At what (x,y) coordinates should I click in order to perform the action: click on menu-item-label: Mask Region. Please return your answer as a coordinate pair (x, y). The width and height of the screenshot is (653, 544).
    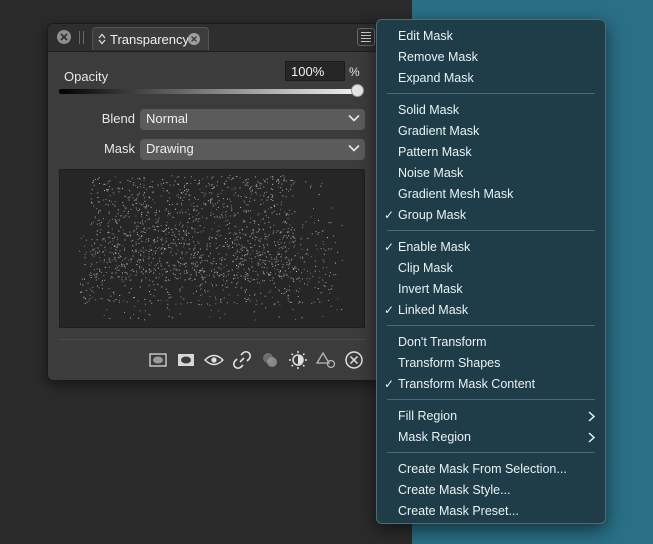
    Looking at the image, I should click on (434, 437).